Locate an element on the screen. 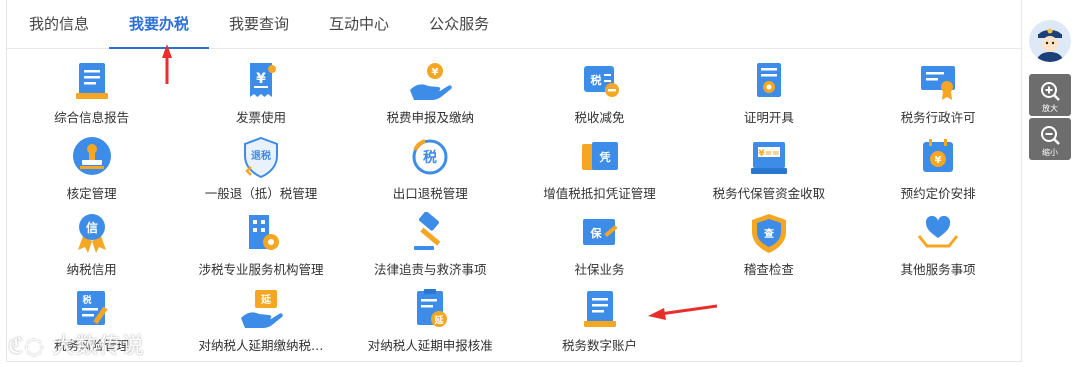  watermark-text: 大数传说 is located at coordinates (98, 346).